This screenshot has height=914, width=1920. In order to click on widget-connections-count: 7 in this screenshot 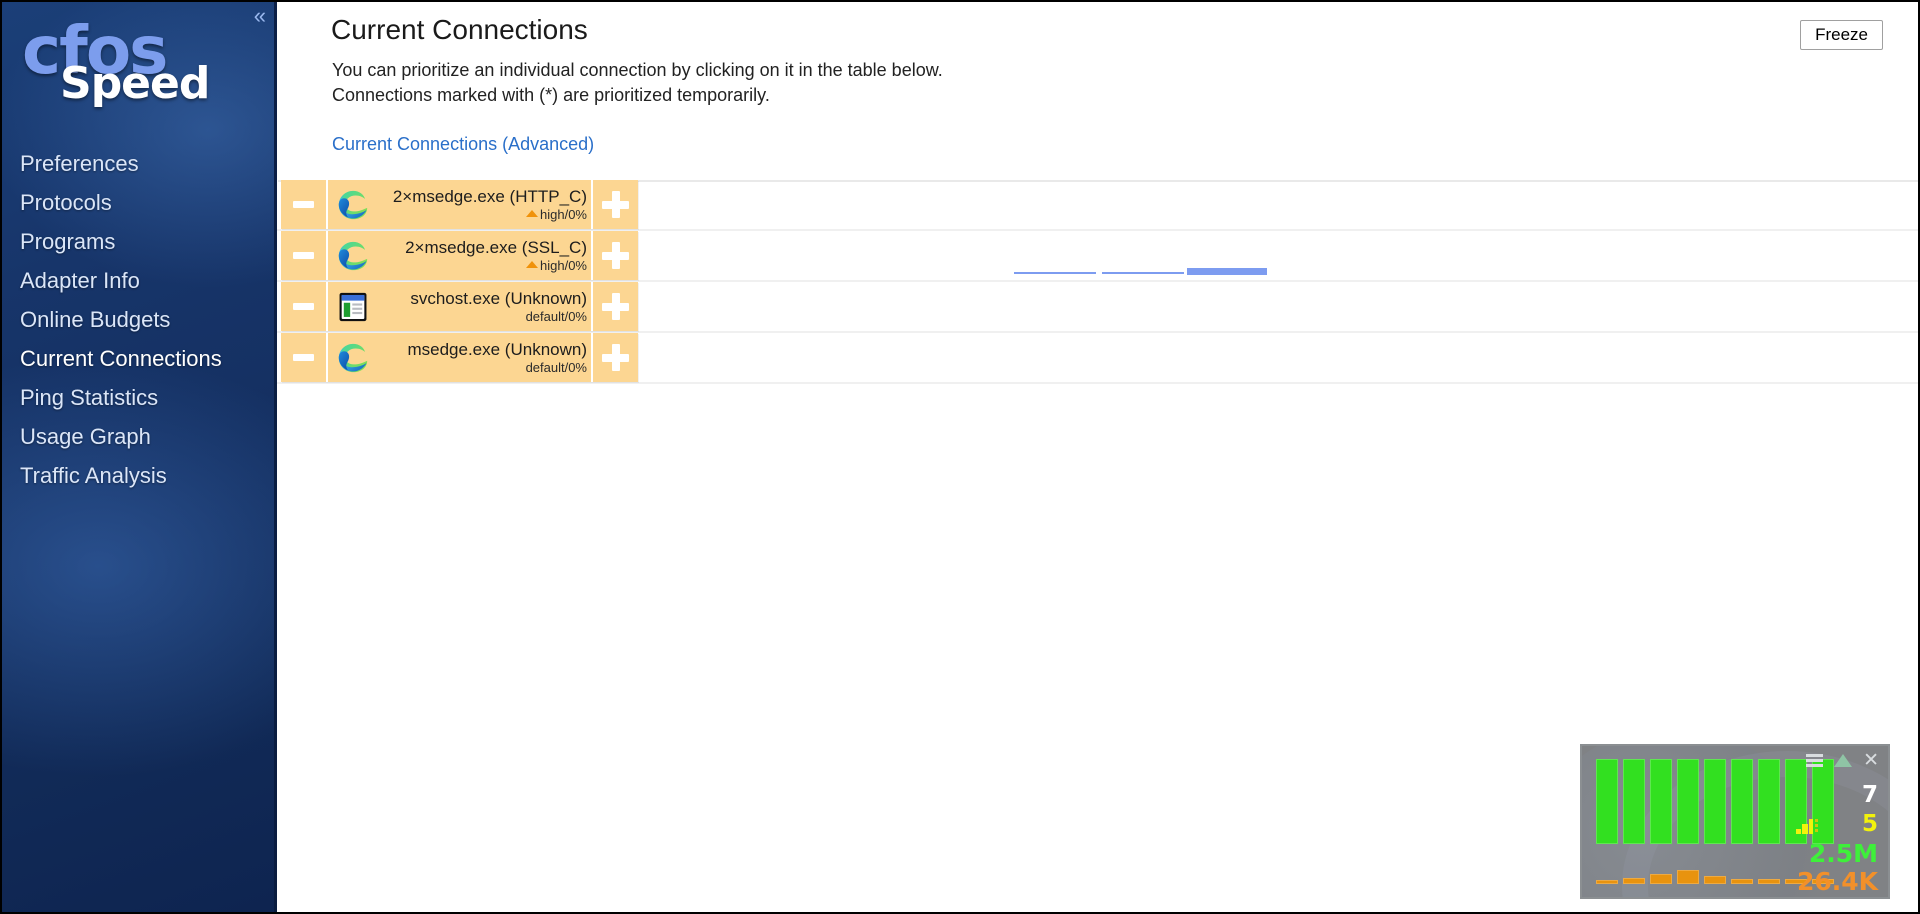, I will do `click(1869, 795)`.